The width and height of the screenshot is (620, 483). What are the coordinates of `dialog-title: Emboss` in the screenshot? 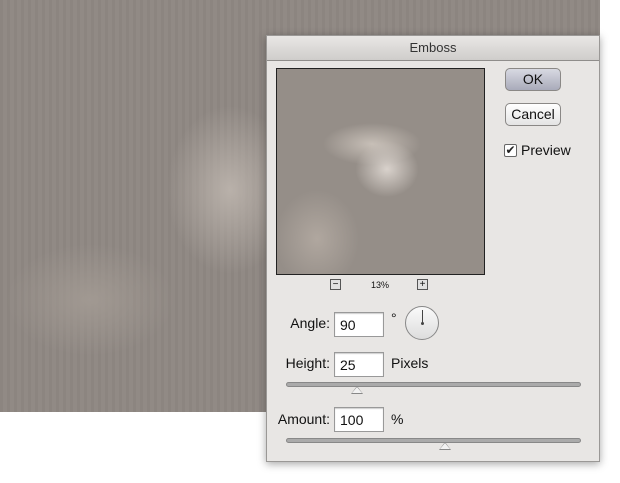 It's located at (433, 48).